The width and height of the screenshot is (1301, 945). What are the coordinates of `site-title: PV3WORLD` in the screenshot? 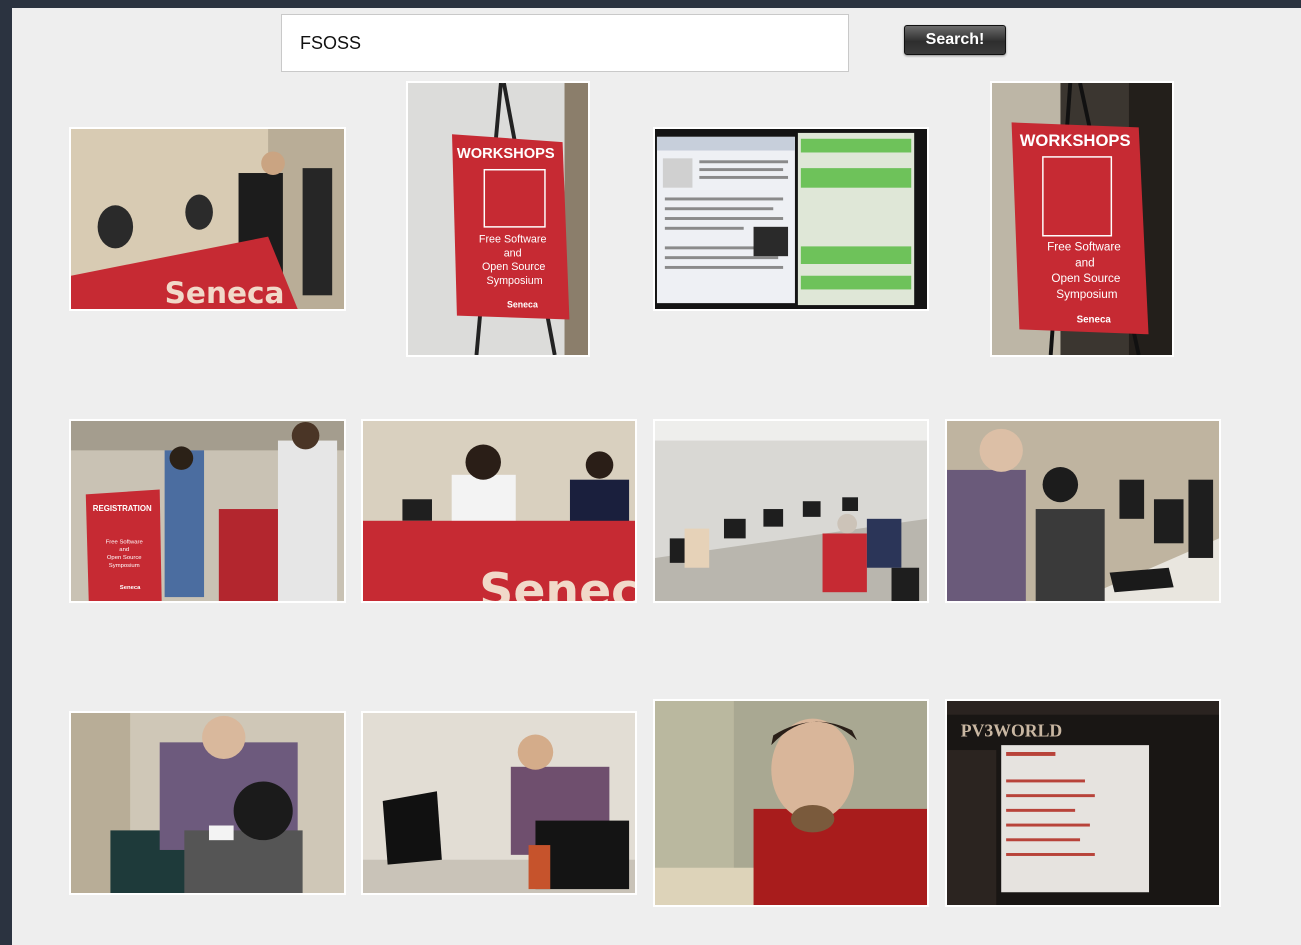 It's located at (1011, 730).